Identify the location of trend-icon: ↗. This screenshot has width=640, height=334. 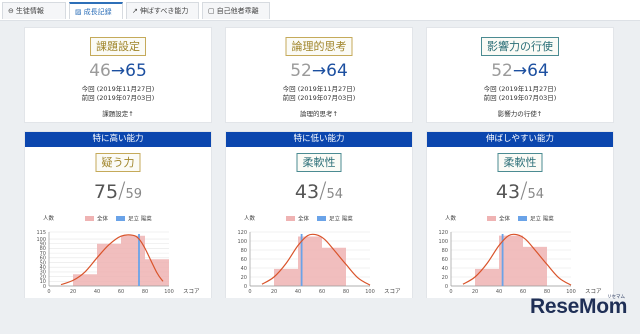
(135, 11).